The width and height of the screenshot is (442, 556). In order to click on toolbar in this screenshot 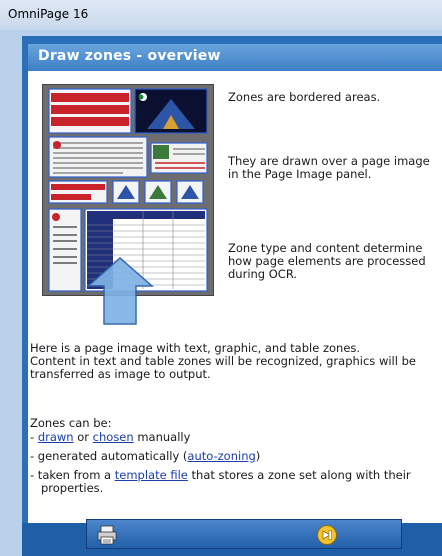, I will do `click(244, 534)`.